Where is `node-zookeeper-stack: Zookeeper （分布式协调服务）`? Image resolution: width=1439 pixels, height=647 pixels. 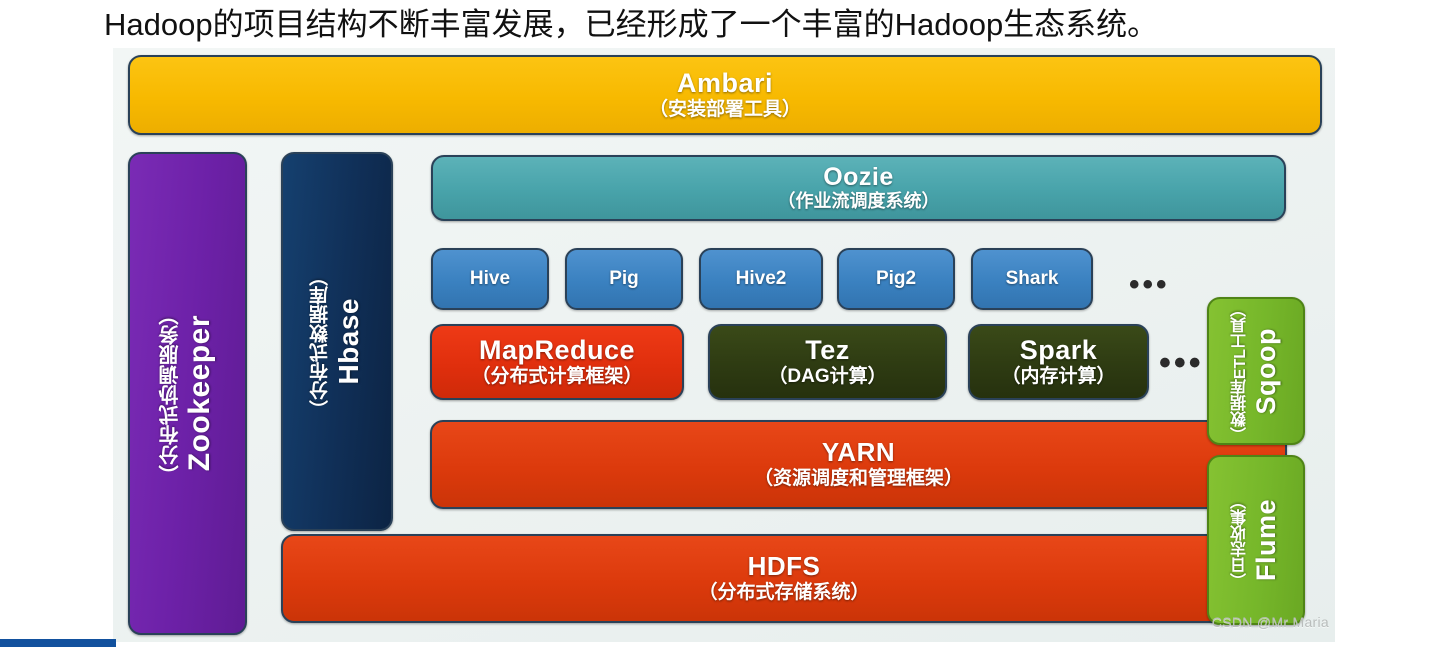
node-zookeeper-stack: Zookeeper （分布式协调服务） is located at coordinates (187, 393).